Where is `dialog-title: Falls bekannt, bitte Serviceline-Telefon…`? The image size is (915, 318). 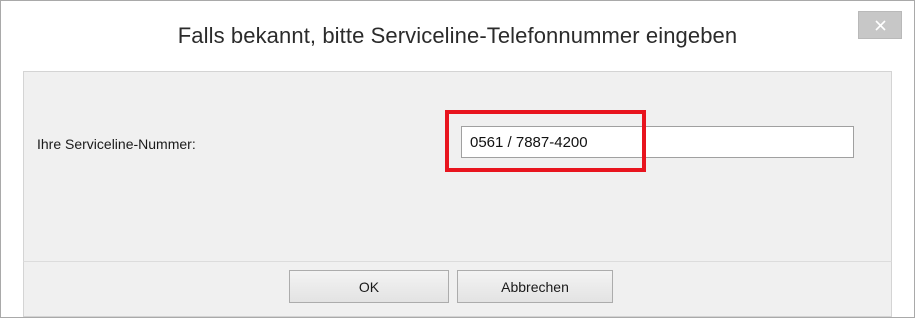 dialog-title: Falls bekannt, bitte Serviceline-Telefon… is located at coordinates (457, 35).